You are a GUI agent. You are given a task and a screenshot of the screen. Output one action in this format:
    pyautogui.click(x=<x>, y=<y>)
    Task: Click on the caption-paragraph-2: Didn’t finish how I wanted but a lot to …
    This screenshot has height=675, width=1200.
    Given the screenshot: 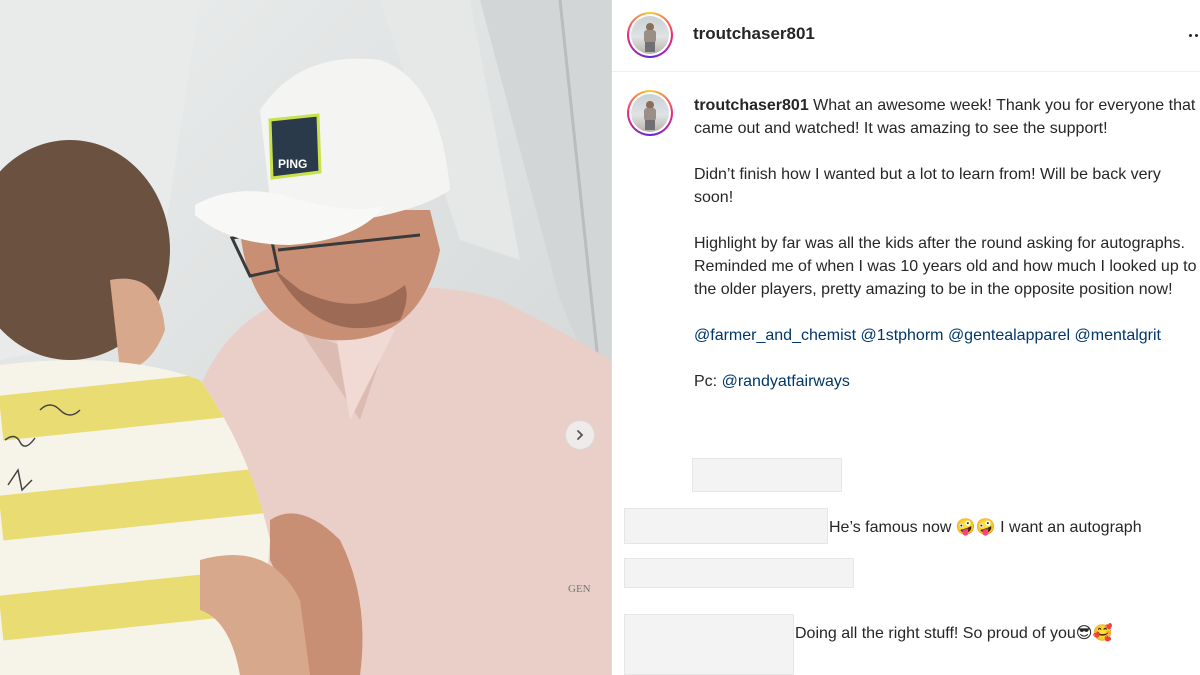 What is the action you would take?
    pyautogui.click(x=927, y=186)
    